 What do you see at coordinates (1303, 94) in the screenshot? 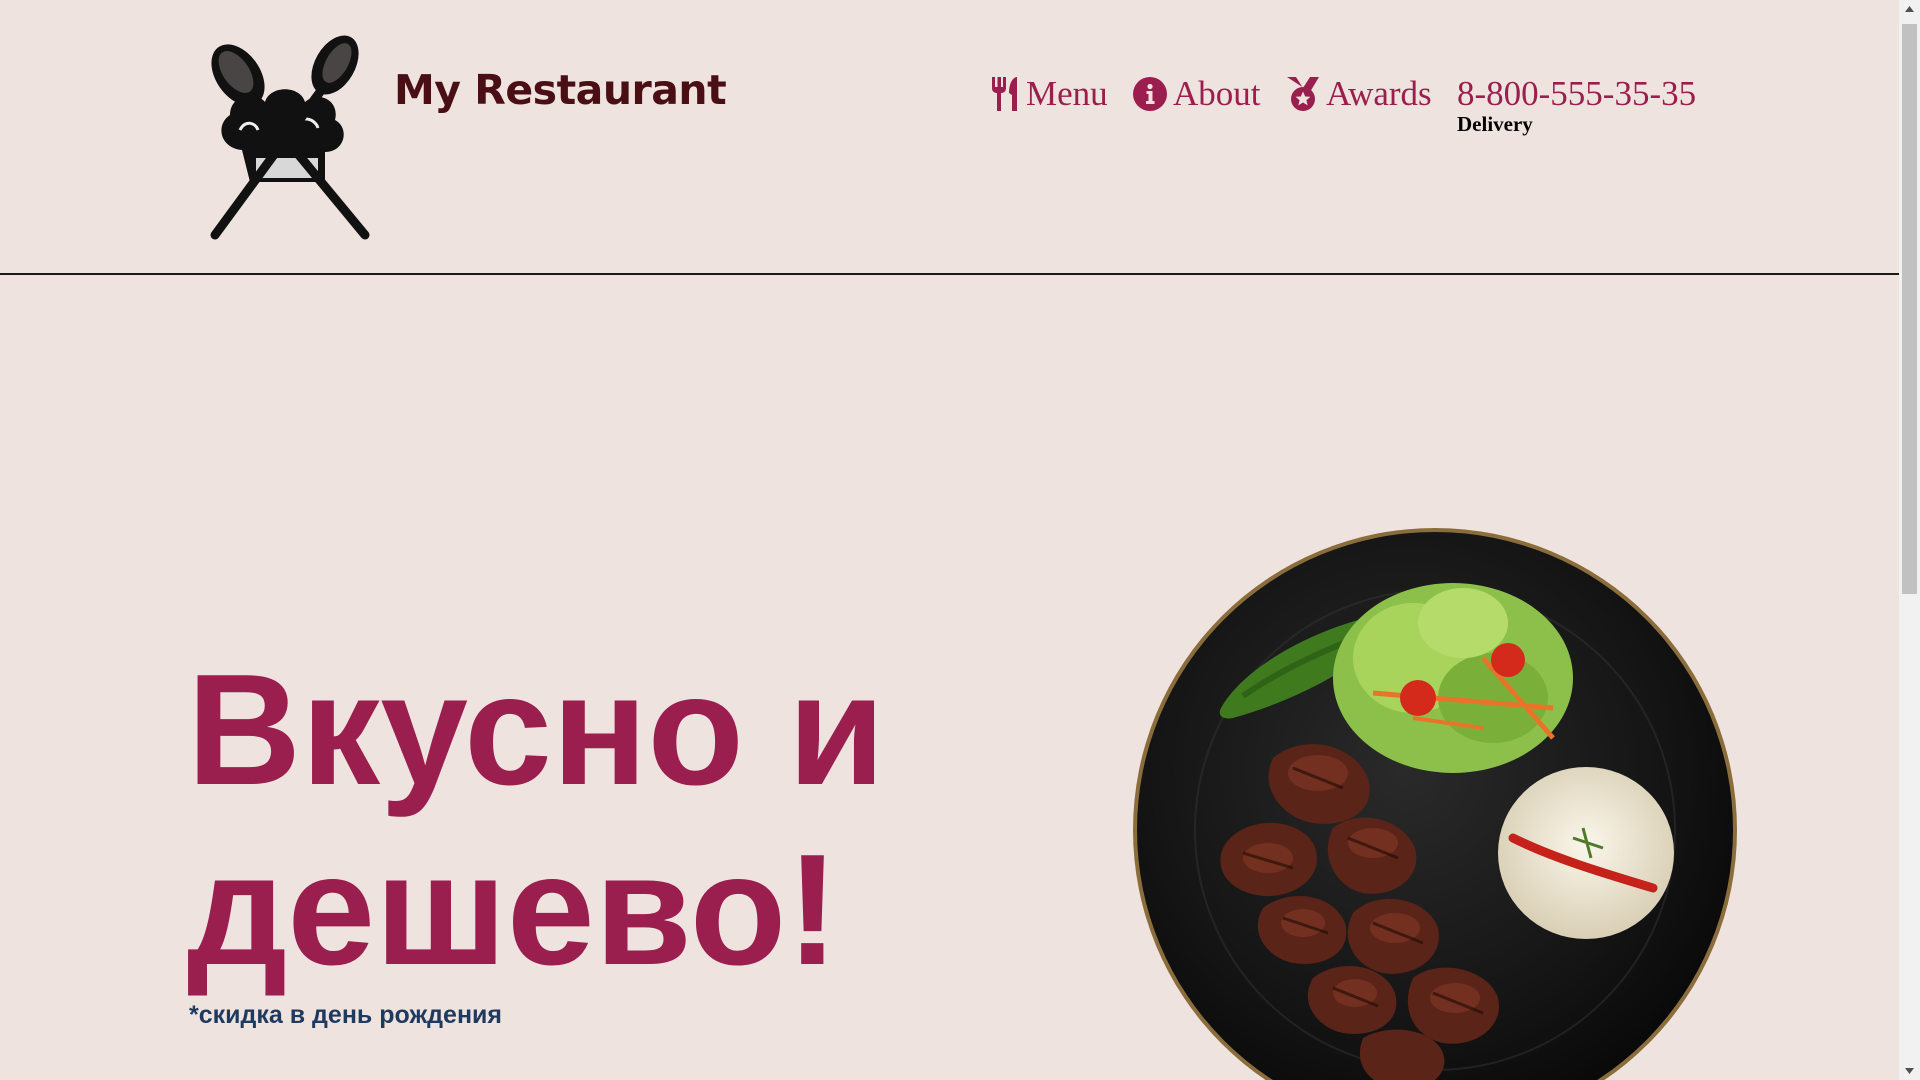
I see `medal-icon` at bounding box center [1303, 94].